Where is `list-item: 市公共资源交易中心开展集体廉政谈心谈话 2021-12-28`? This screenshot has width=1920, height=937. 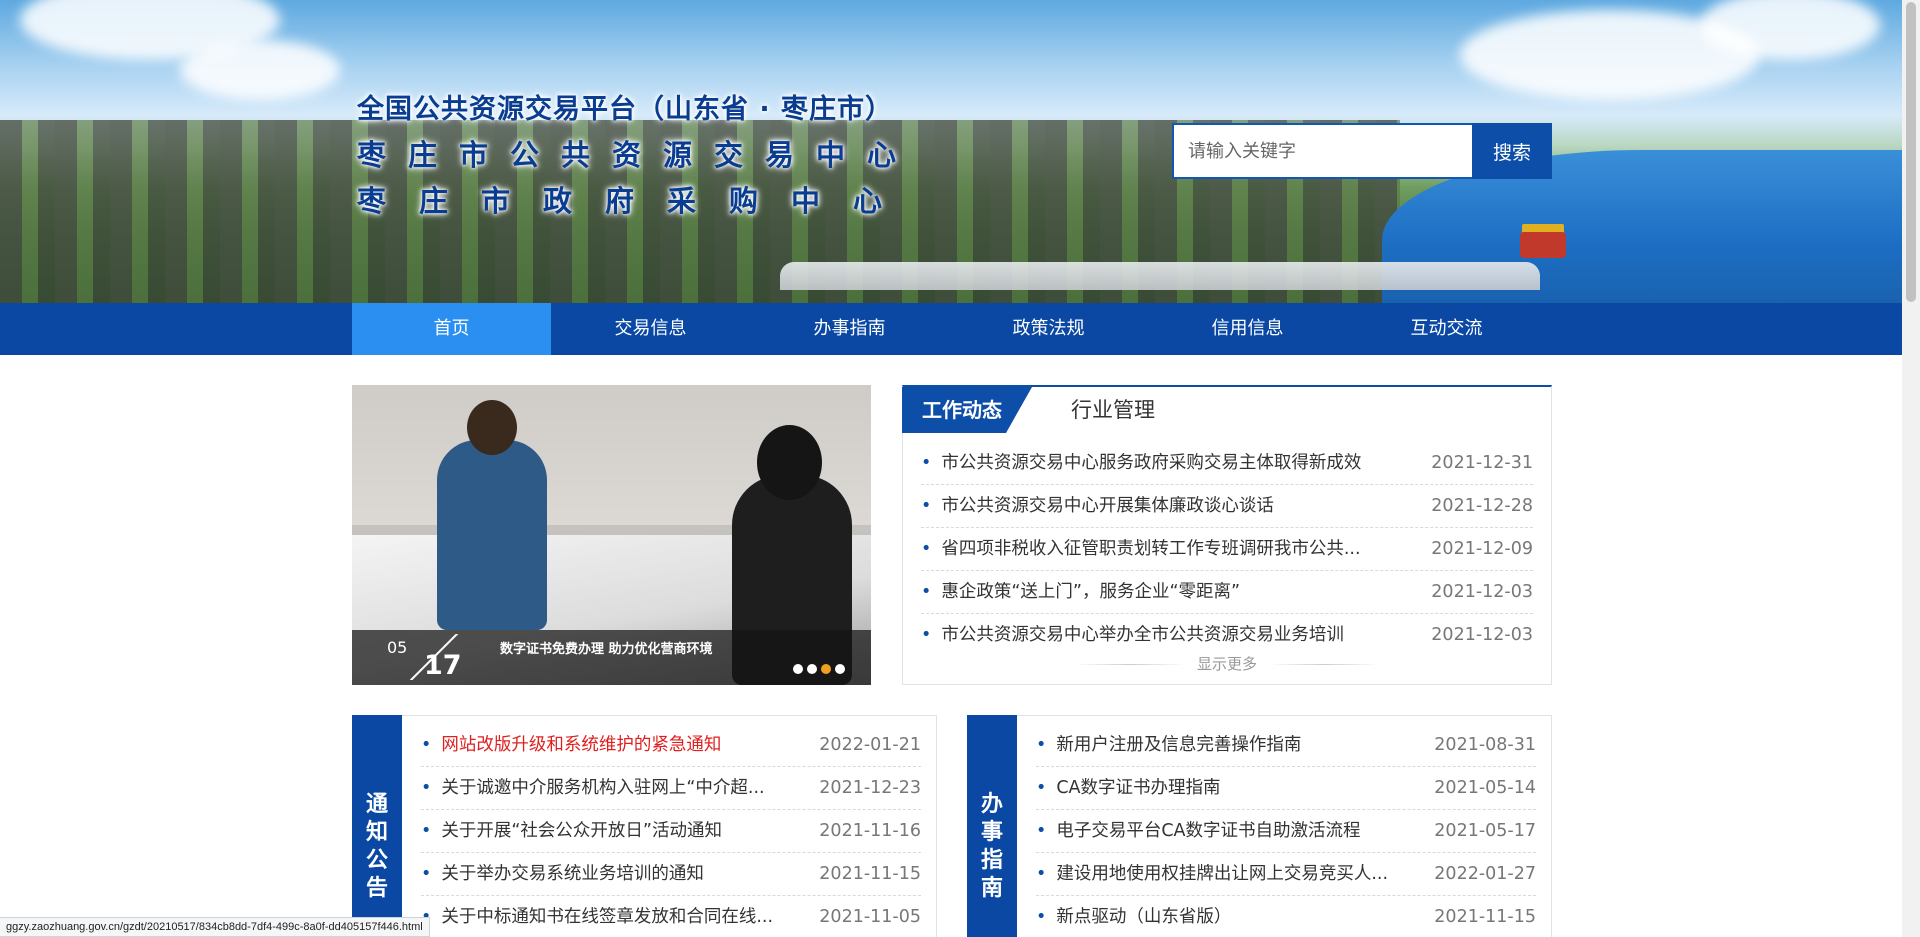 list-item: 市公共资源交易中心开展集体廉政谈心谈话 2021-12-28 is located at coordinates (1227, 506).